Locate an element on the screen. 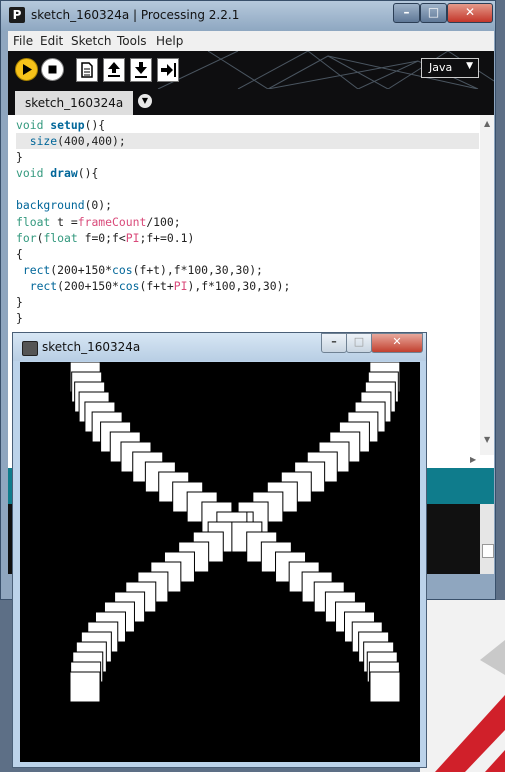 The width and height of the screenshot is (505, 772). stop-icon is located at coordinates (52, 69).